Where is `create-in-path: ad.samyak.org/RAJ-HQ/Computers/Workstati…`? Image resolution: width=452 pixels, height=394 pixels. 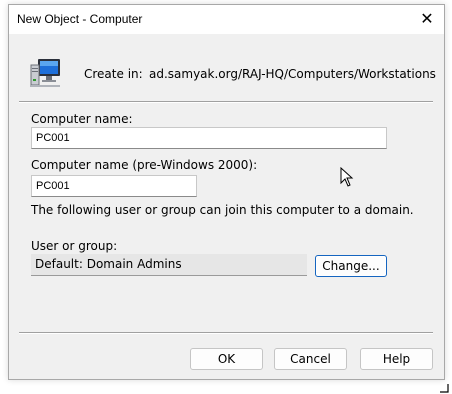
create-in-path: ad.samyak.org/RAJ-HQ/Computers/Workstati… is located at coordinates (292, 74).